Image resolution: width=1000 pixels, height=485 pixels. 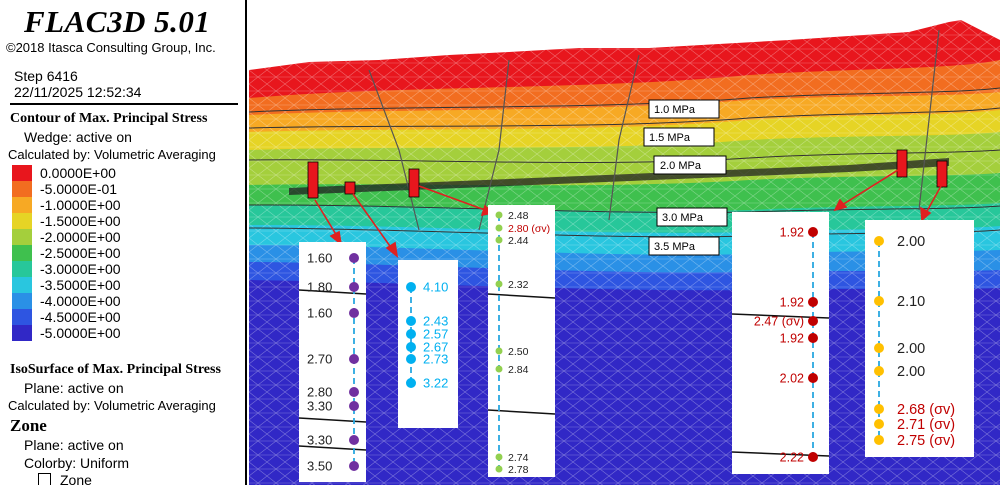 I want to click on contour-label-3-0: 3.0 MPa, so click(x=683, y=218).